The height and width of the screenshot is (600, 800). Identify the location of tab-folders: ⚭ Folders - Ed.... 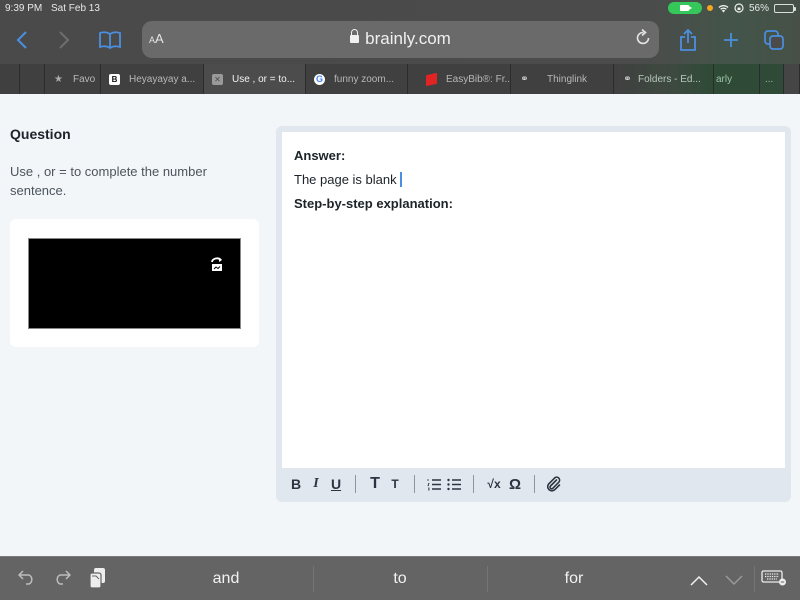
(664, 79).